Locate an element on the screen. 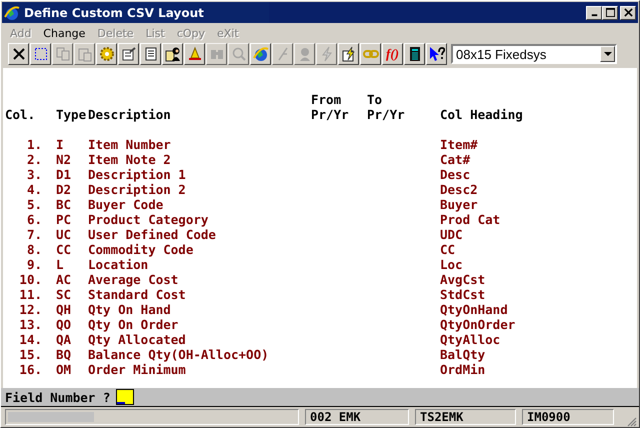 This screenshot has width=640, height=428. person-document-icon is located at coordinates (172, 54).